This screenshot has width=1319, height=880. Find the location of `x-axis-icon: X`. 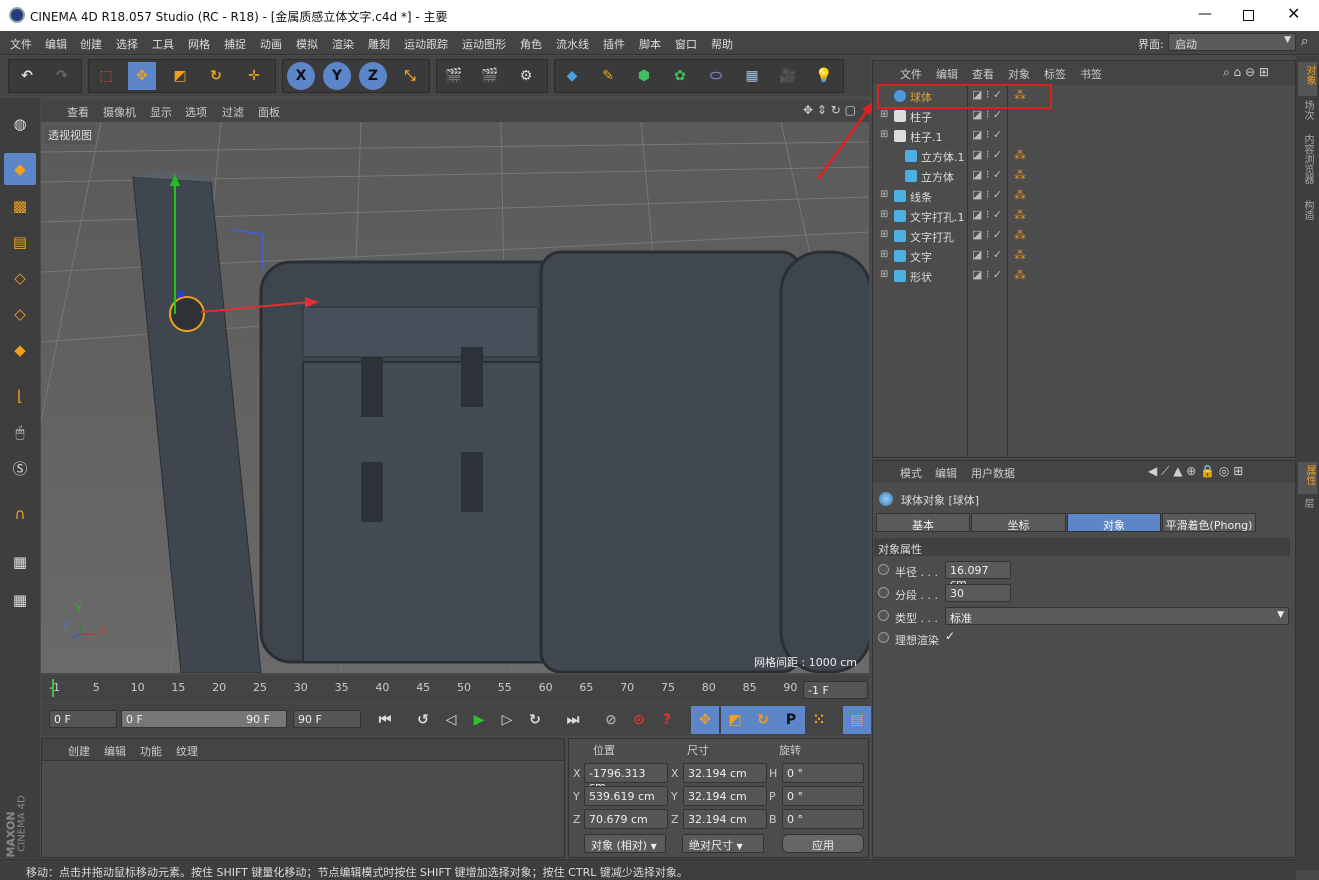

x-axis-icon: X is located at coordinates (301, 76).